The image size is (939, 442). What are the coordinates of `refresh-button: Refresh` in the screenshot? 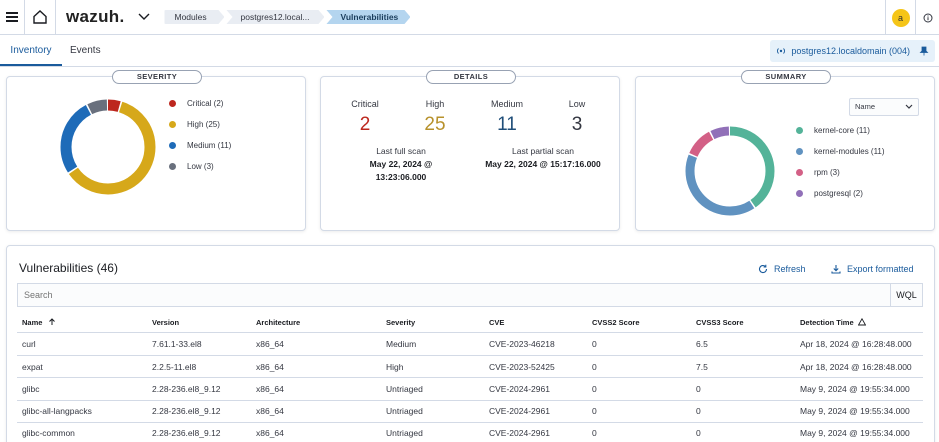 It's located at (782, 269).